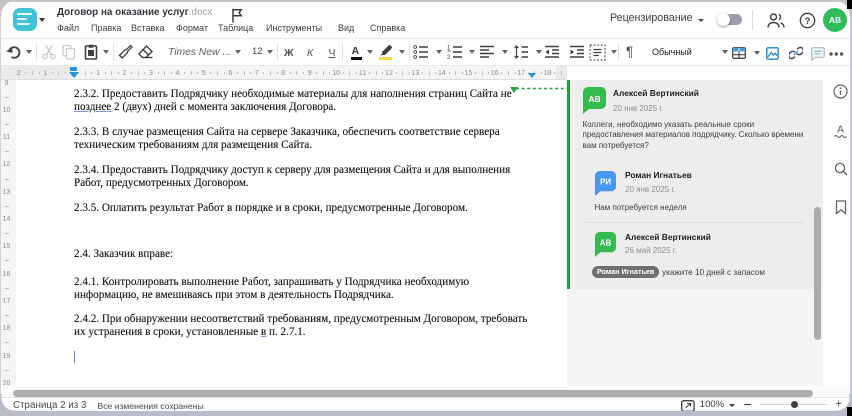 The height and width of the screenshot is (416, 852). I want to click on svg-text: 1, so click(449, 48).